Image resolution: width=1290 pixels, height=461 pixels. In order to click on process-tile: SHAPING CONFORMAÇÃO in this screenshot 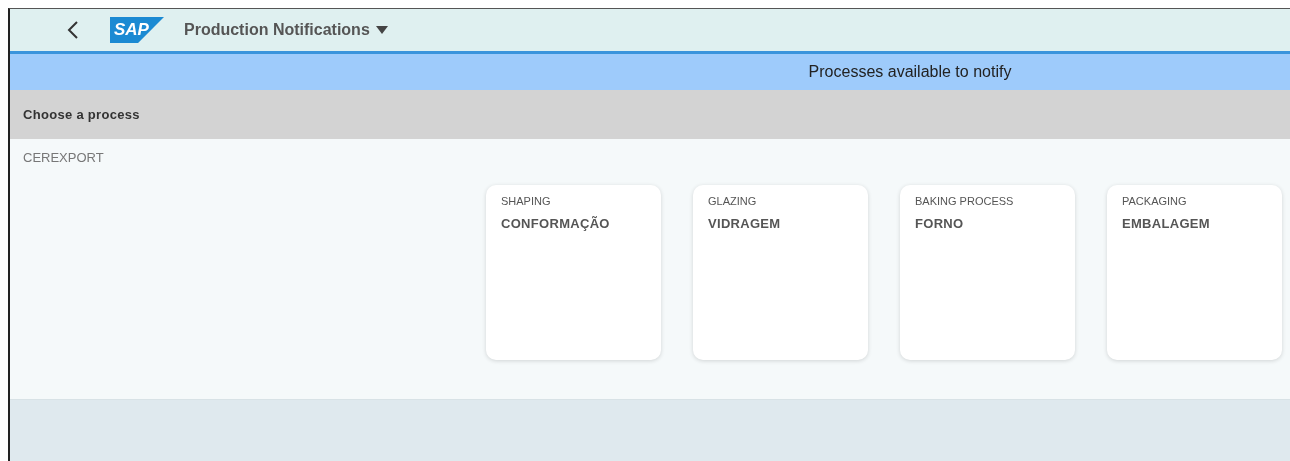, I will do `click(573, 272)`.